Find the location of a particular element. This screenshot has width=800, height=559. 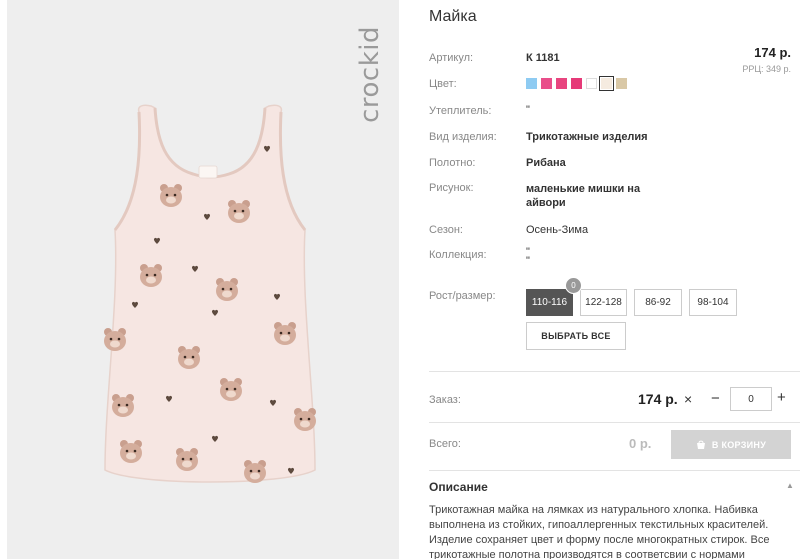

cart-button-label: В КОРЗИНУ is located at coordinates (739, 444).